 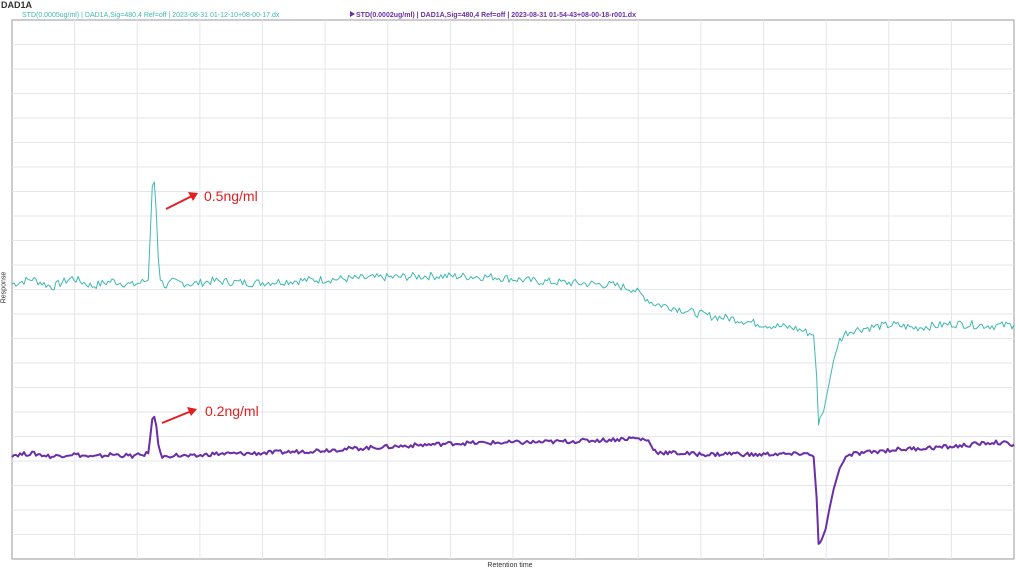 I want to click on annotation-label-1: 0.5ng/ml, so click(x=231, y=196).